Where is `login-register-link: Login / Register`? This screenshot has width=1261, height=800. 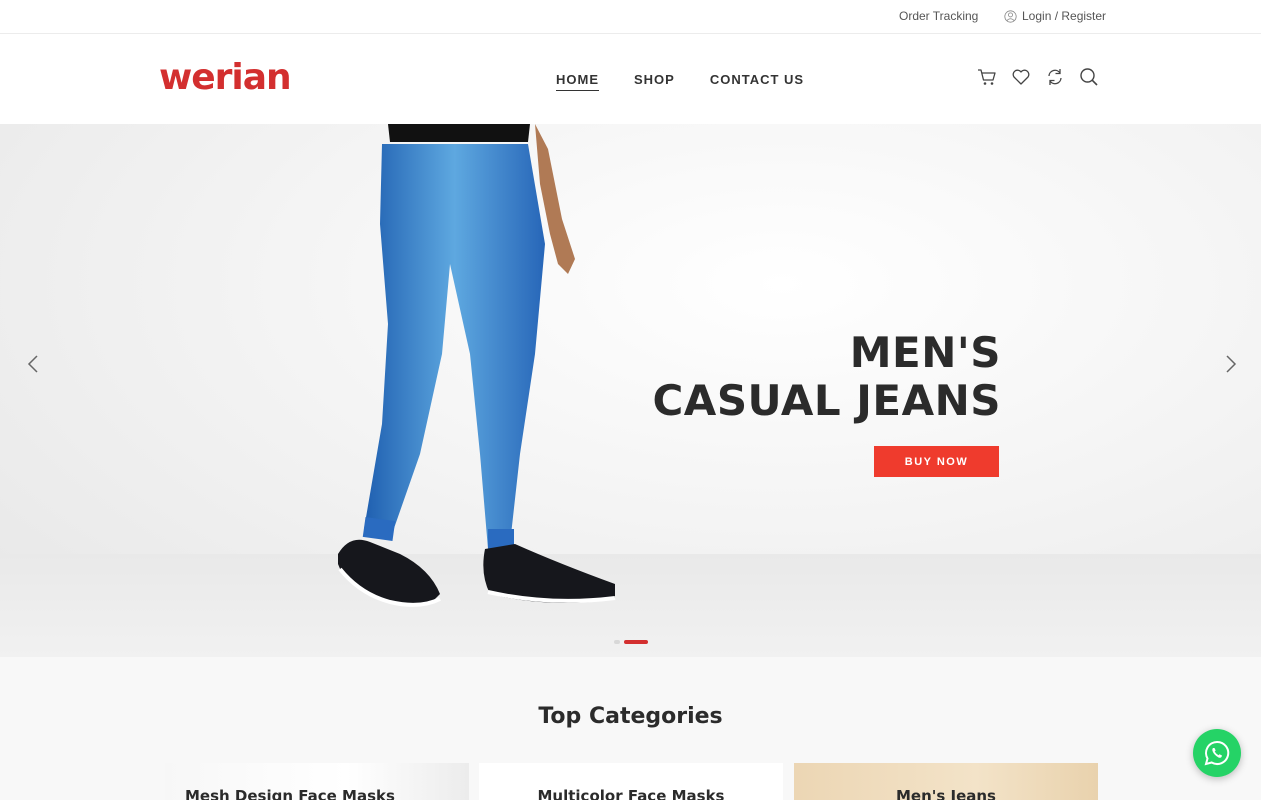 login-register-link: Login / Register is located at coordinates (1055, 16).